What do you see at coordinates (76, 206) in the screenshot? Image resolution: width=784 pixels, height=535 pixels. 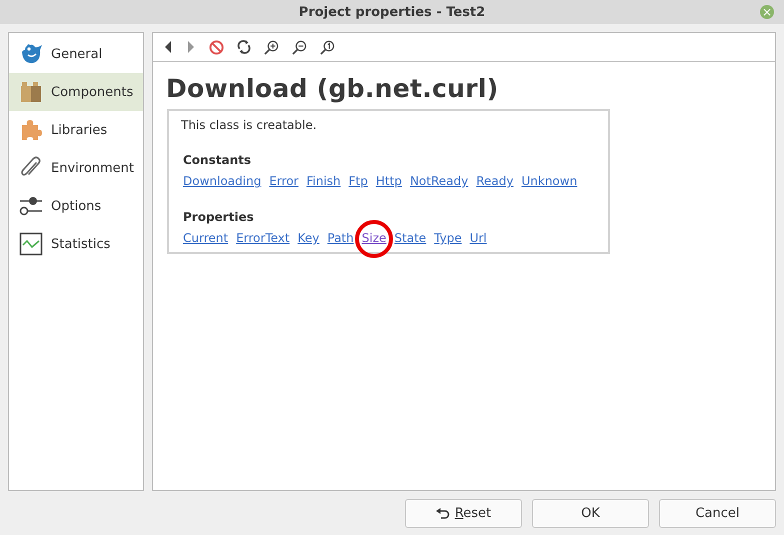 I see `sidebar-item: Options` at bounding box center [76, 206].